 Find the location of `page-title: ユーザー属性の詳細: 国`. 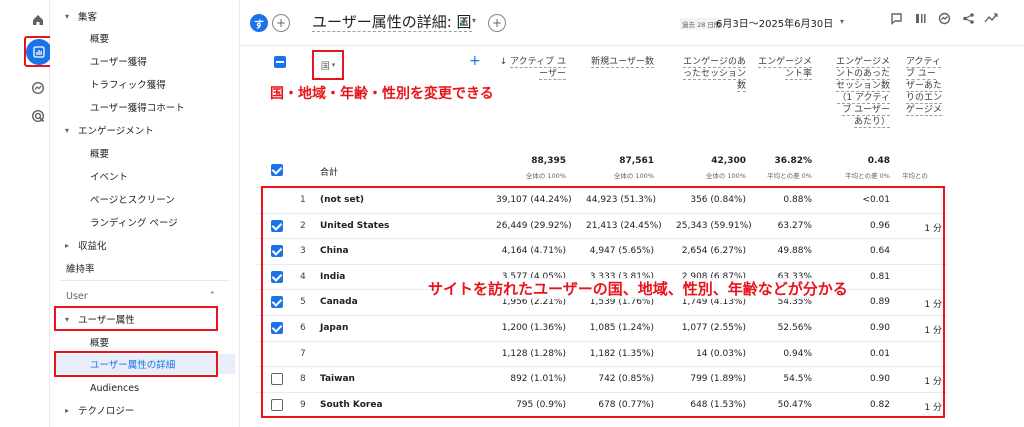

page-title: ユーザー属性の詳細: 国 is located at coordinates (392, 22).